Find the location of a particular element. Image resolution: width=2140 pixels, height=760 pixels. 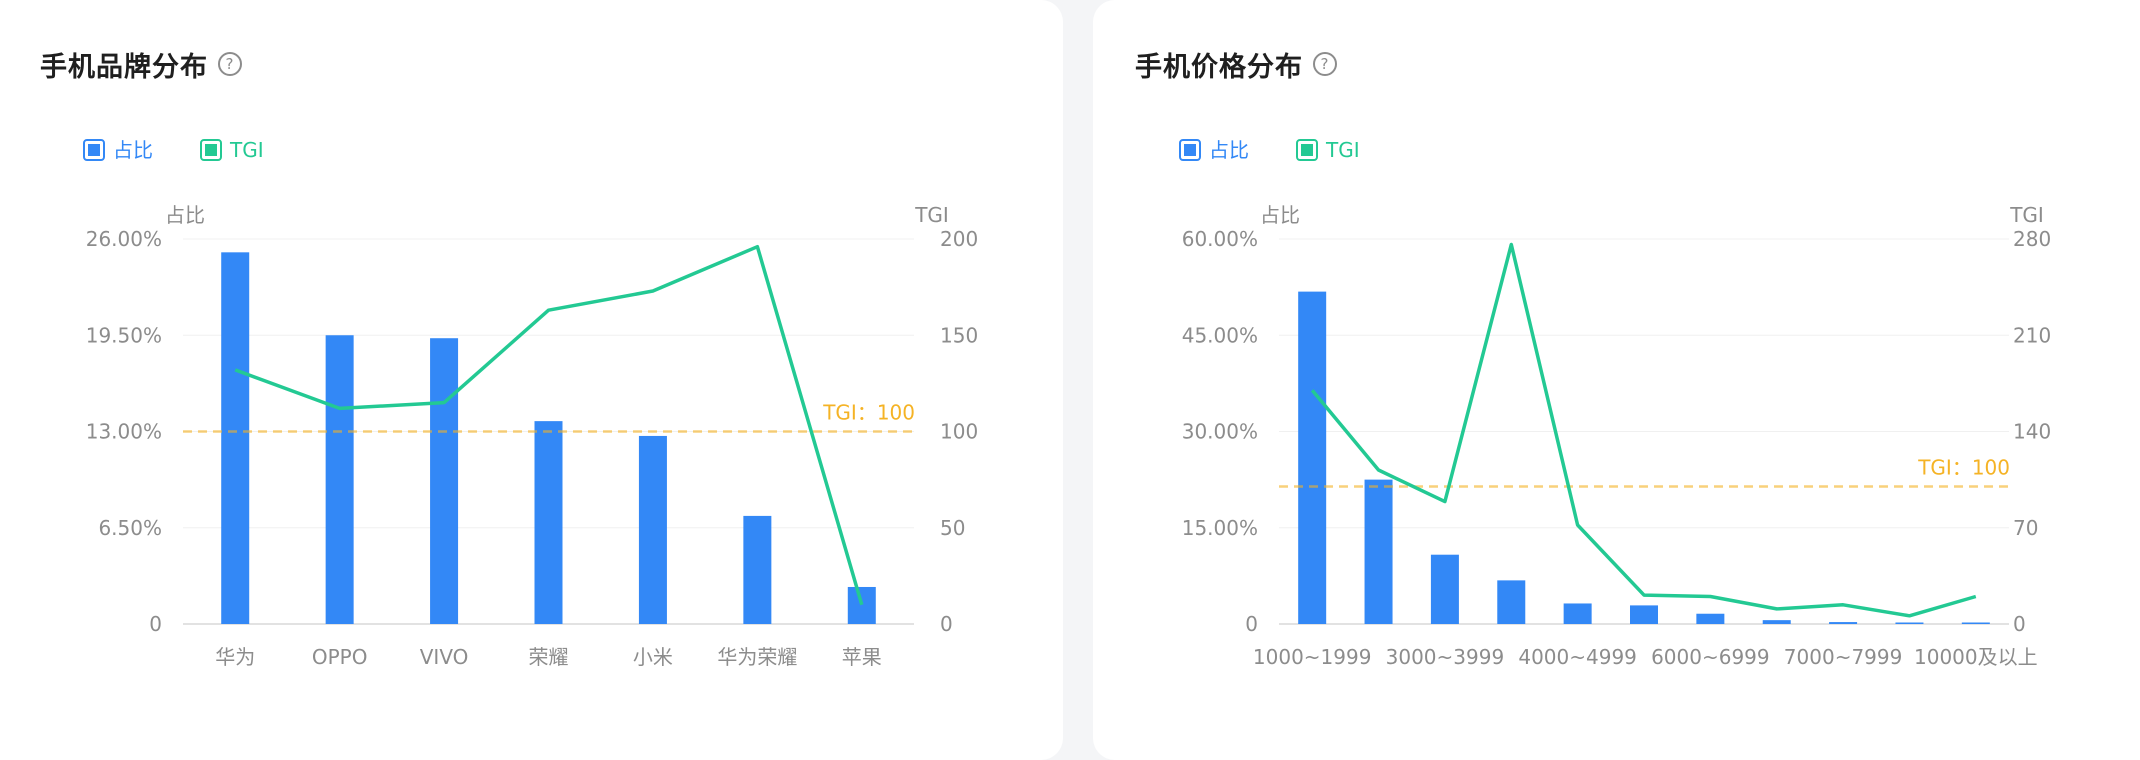

bar-7000~7999 is located at coordinates (1843, 623).